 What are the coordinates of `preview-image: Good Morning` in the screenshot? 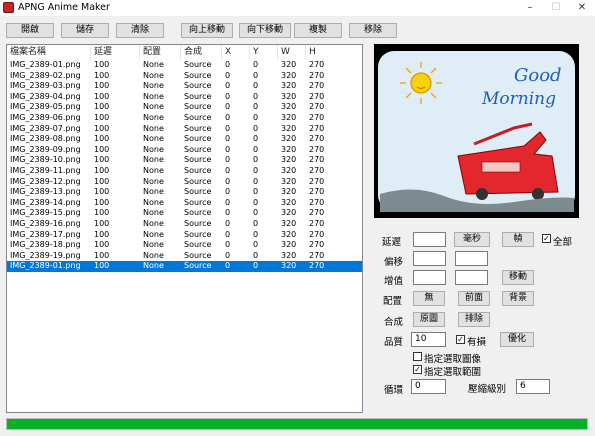 It's located at (476, 131).